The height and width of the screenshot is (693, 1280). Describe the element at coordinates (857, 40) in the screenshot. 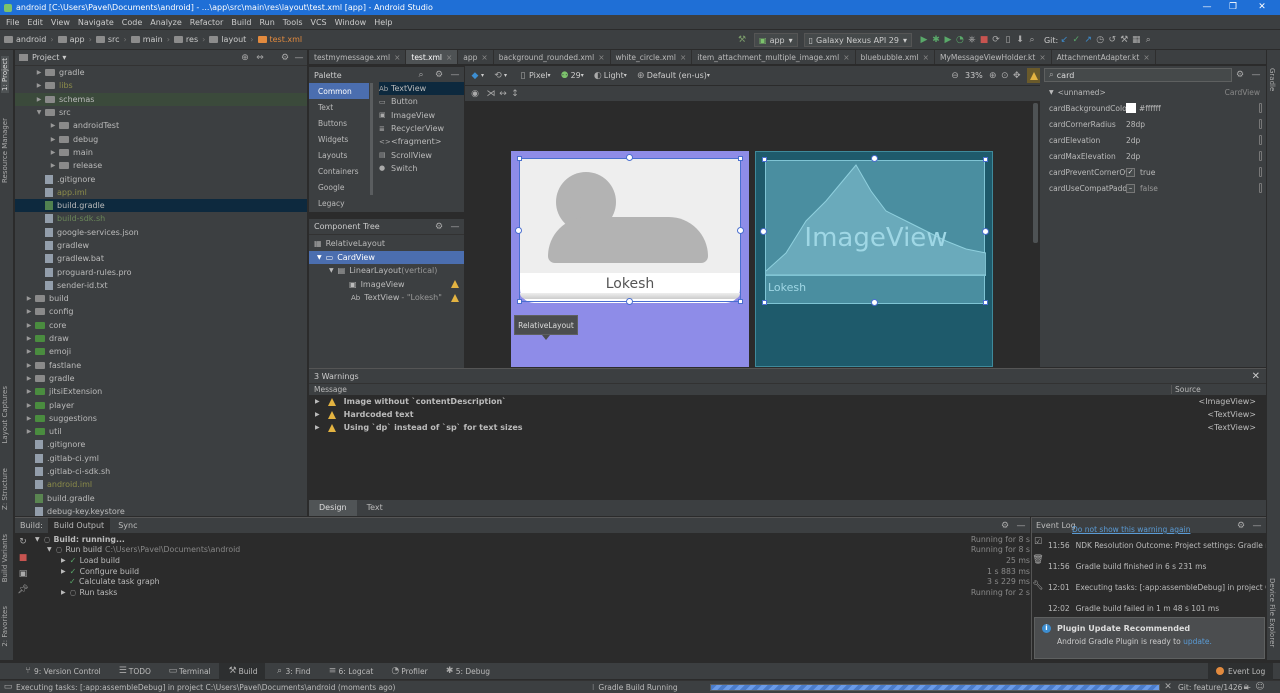

I see `device-select: ▯ Galaxy Nexus API 29 ▾` at that location.